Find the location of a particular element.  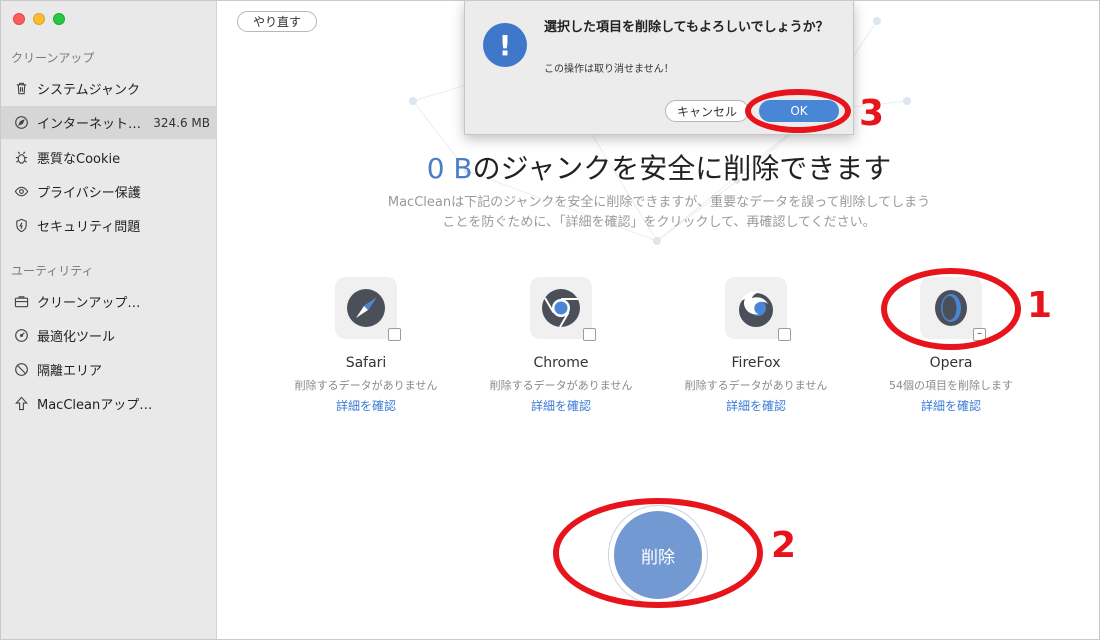

shield-icon is located at coordinates (21, 226).